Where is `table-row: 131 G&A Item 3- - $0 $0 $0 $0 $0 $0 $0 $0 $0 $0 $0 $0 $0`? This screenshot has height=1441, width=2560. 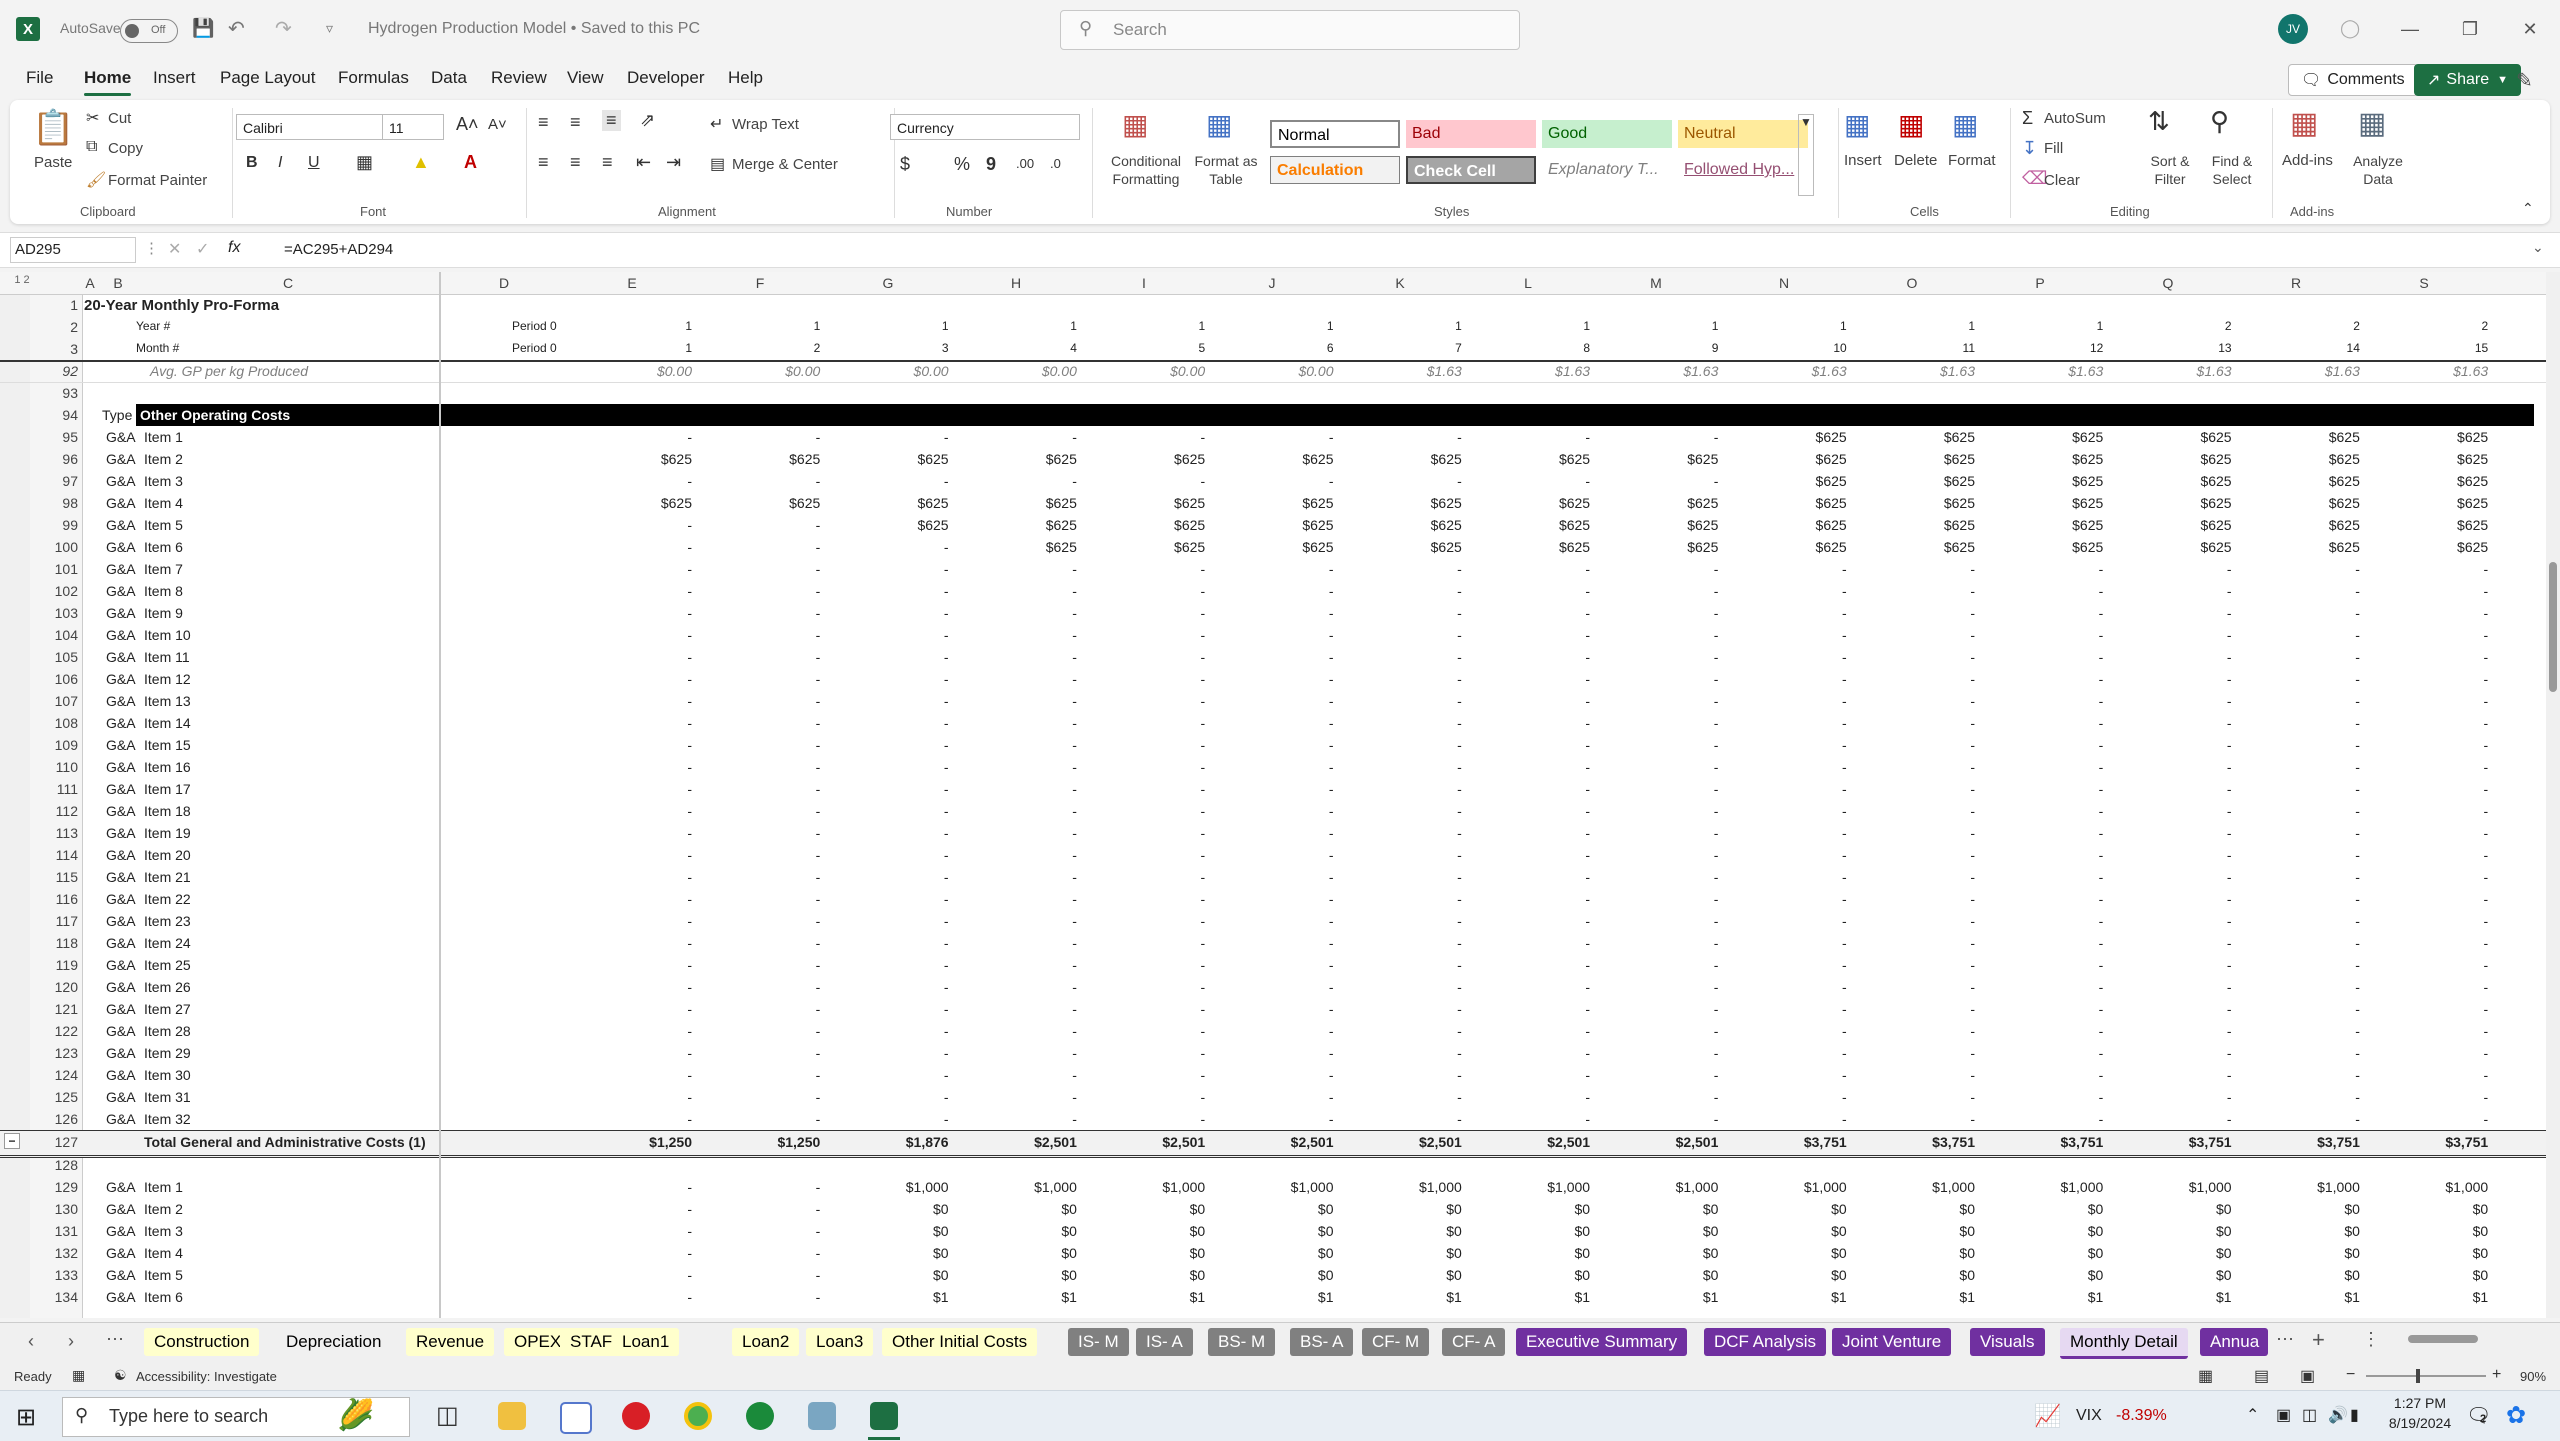
table-row: 131 G&A Item 3- - $0 $0 $0 $0 $0 $0 $0 $0 $0 $0 $0 $0 $0 is located at coordinates (1273, 1231).